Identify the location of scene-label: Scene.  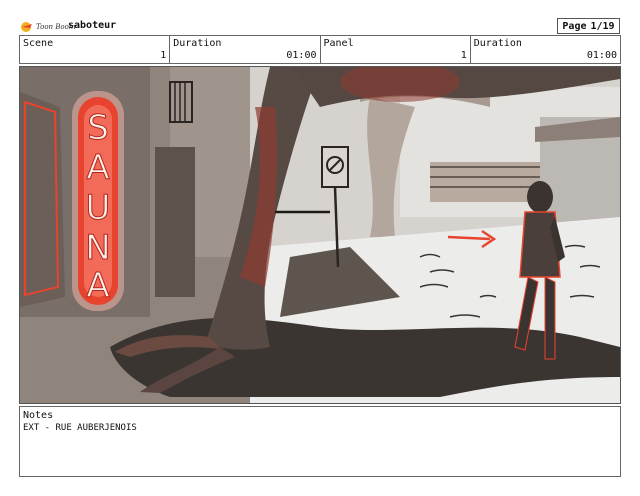
(38, 43).